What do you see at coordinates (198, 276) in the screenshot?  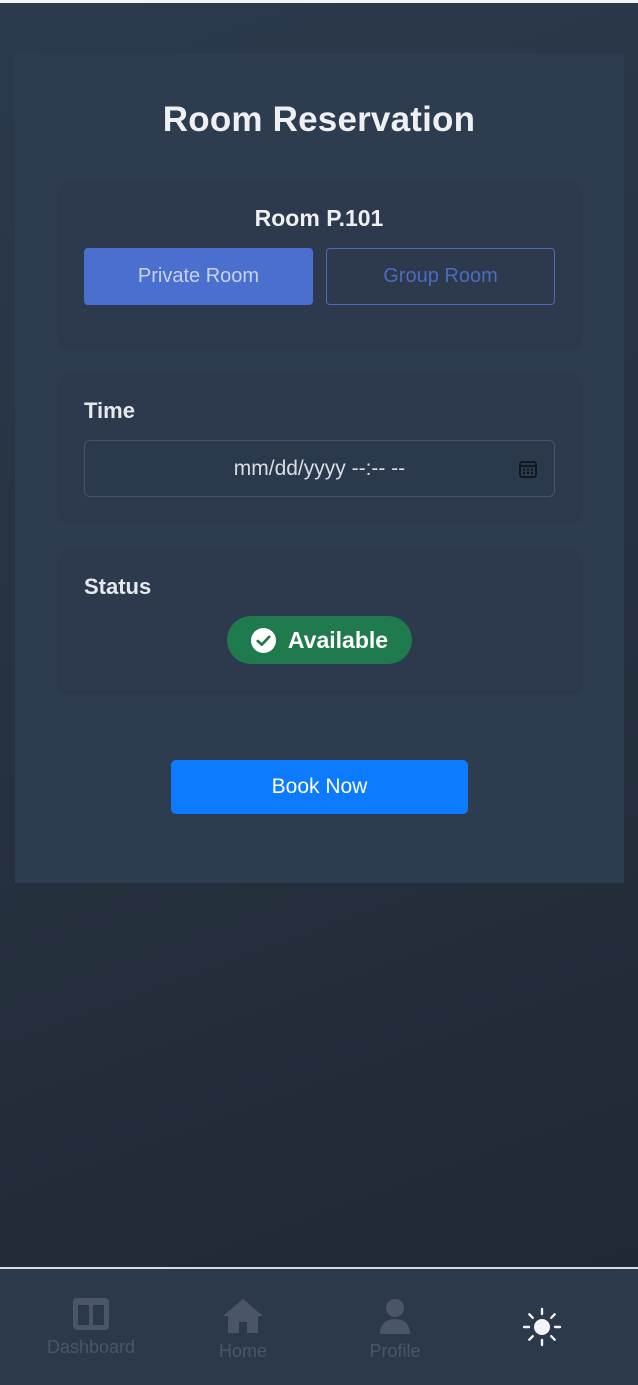 I see `private-room-button: Private Room` at bounding box center [198, 276].